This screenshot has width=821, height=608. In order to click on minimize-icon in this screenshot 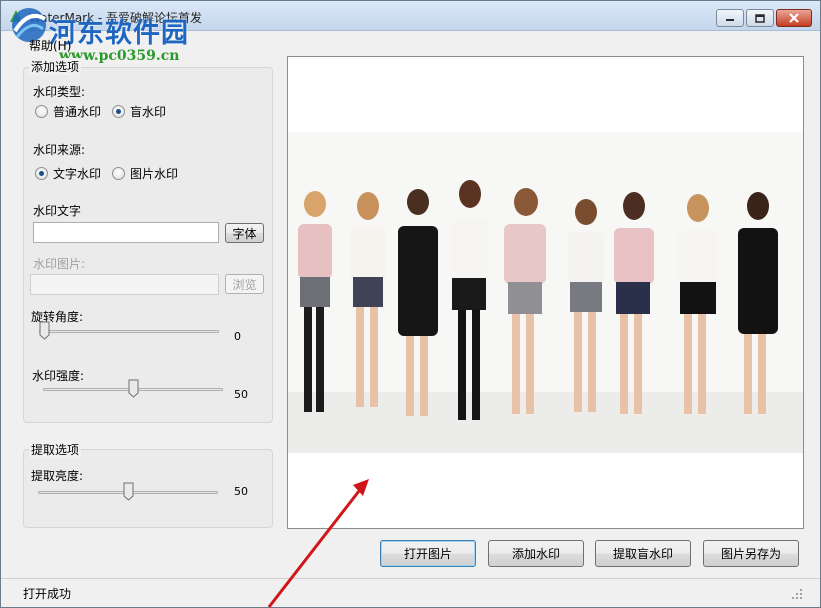, I will do `click(730, 20)`.